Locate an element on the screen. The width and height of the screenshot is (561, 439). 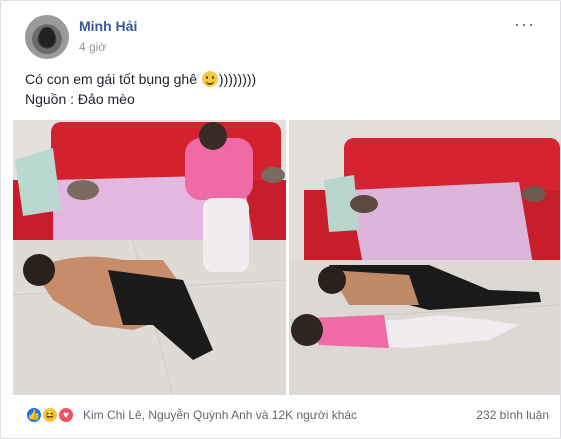
love-reaction-icon: ♥ is located at coordinates (66, 415).